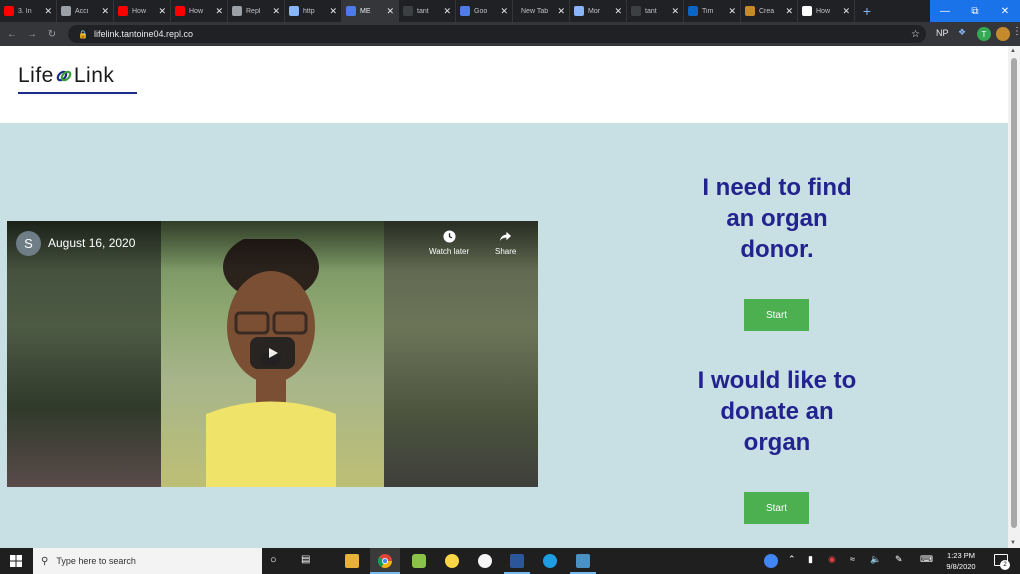 The width and height of the screenshot is (1020, 574). Describe the element at coordinates (832, 559) in the screenshot. I see `antivirus-icon: ◉` at that location.